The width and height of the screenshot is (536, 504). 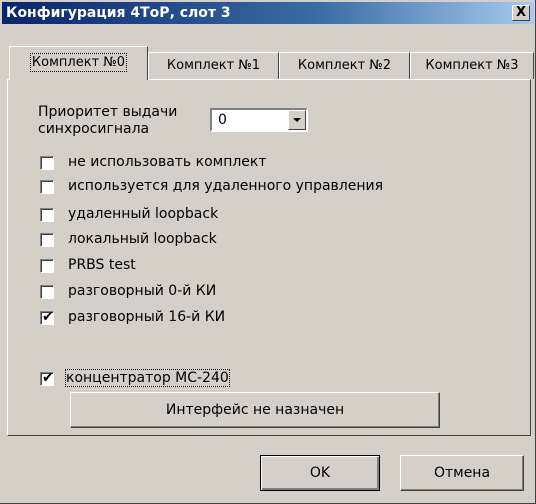 I want to click on window-title: Конфигурация 4ТоР, слот 3, so click(x=118, y=13).